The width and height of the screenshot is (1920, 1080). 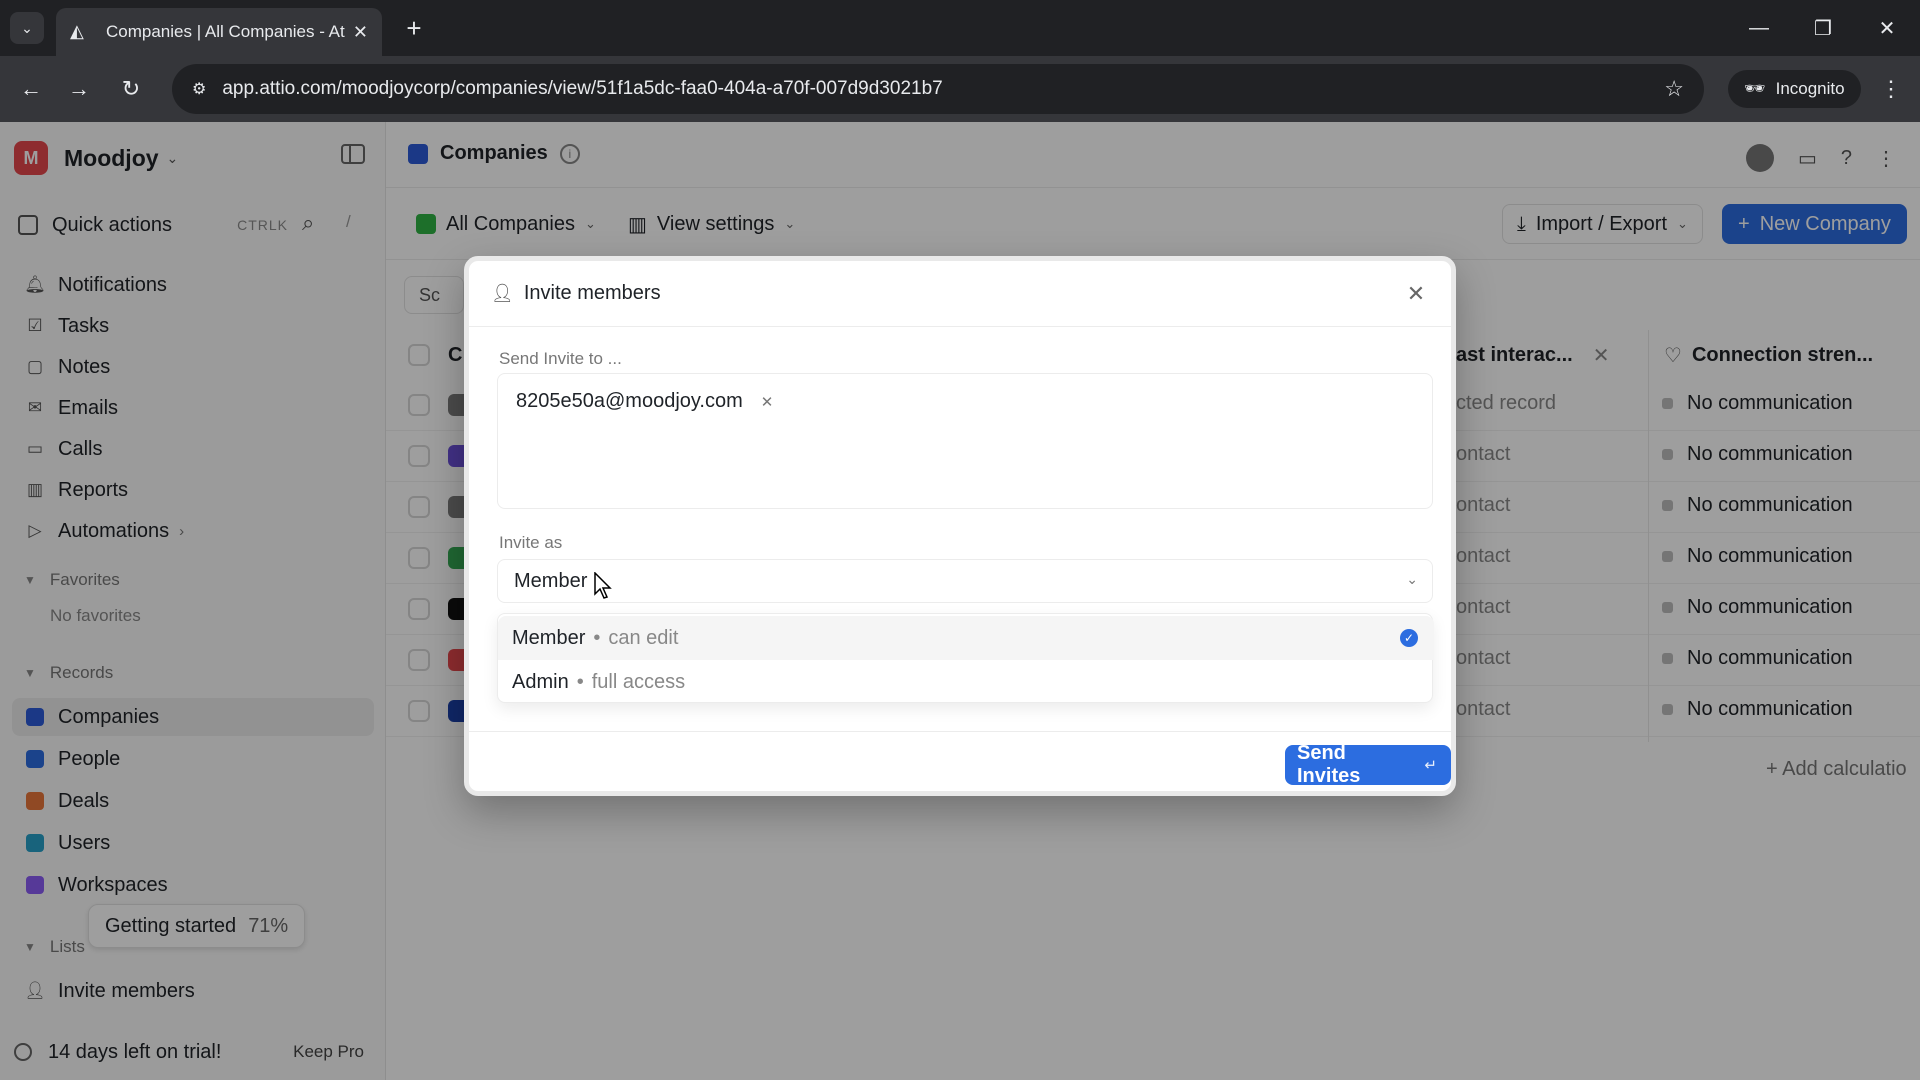 I want to click on incognito-icon: 🕶, so click(x=1755, y=88).